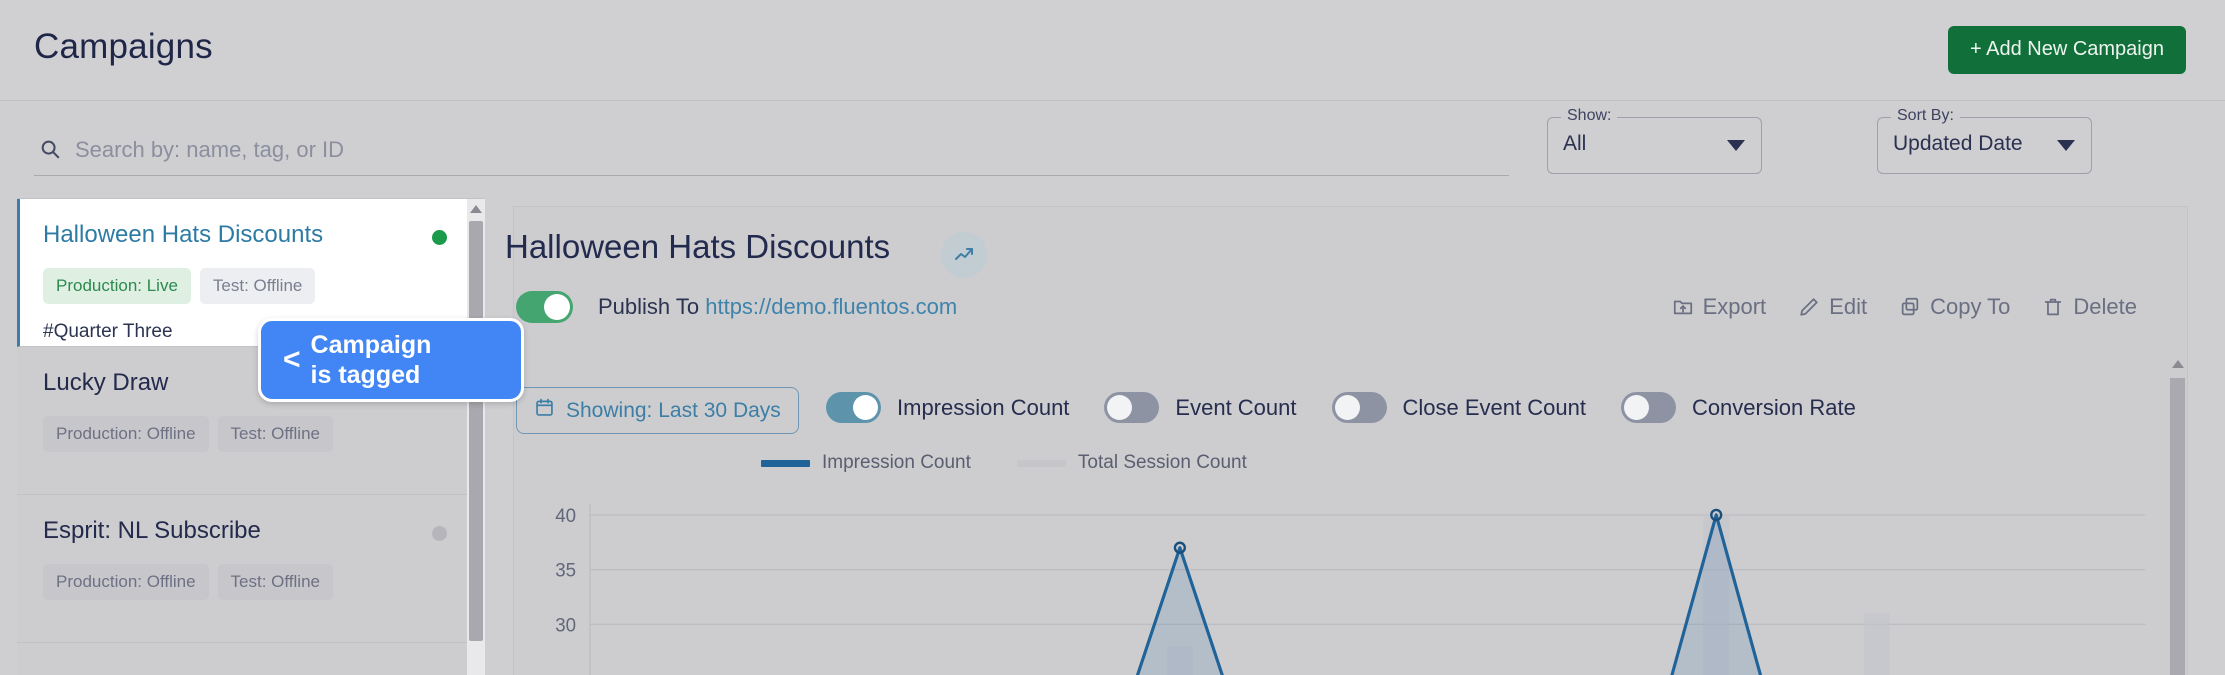 The image size is (2225, 675). Describe the element at coordinates (1004, 463) in the screenshot. I see `chart-legend: Impression Count Total Session Count` at that location.